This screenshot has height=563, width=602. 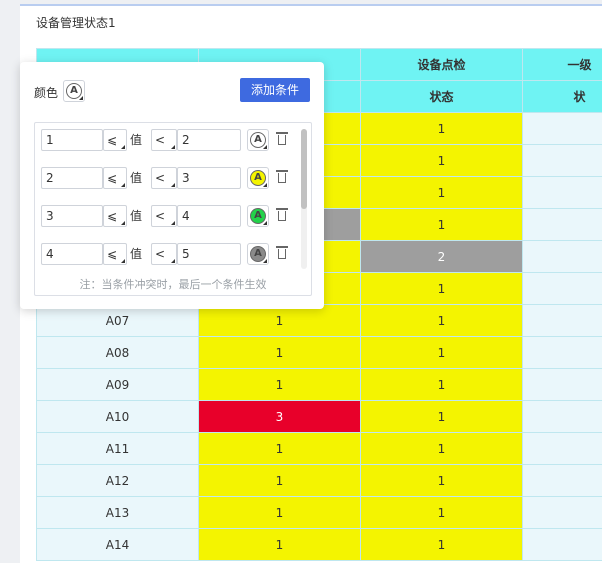 What do you see at coordinates (118, 449) in the screenshot?
I see `device-name-cell: A11` at bounding box center [118, 449].